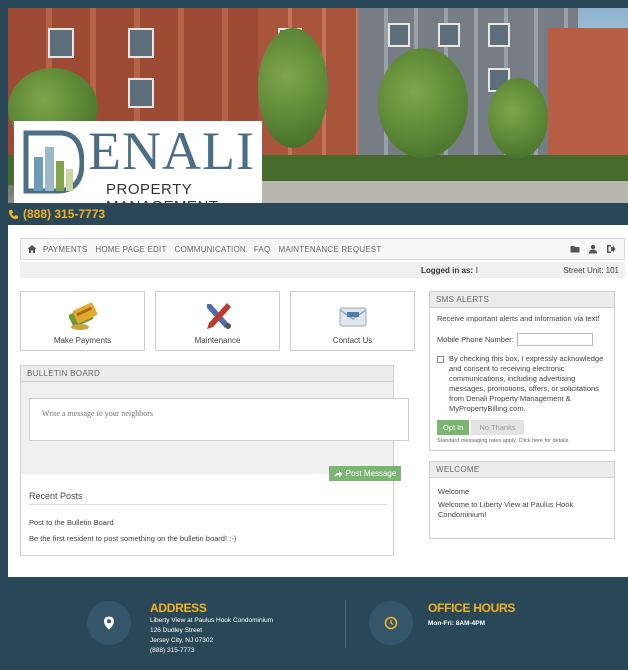 Image resolution: width=628 pixels, height=670 pixels. I want to click on home-icon, so click(32, 249).